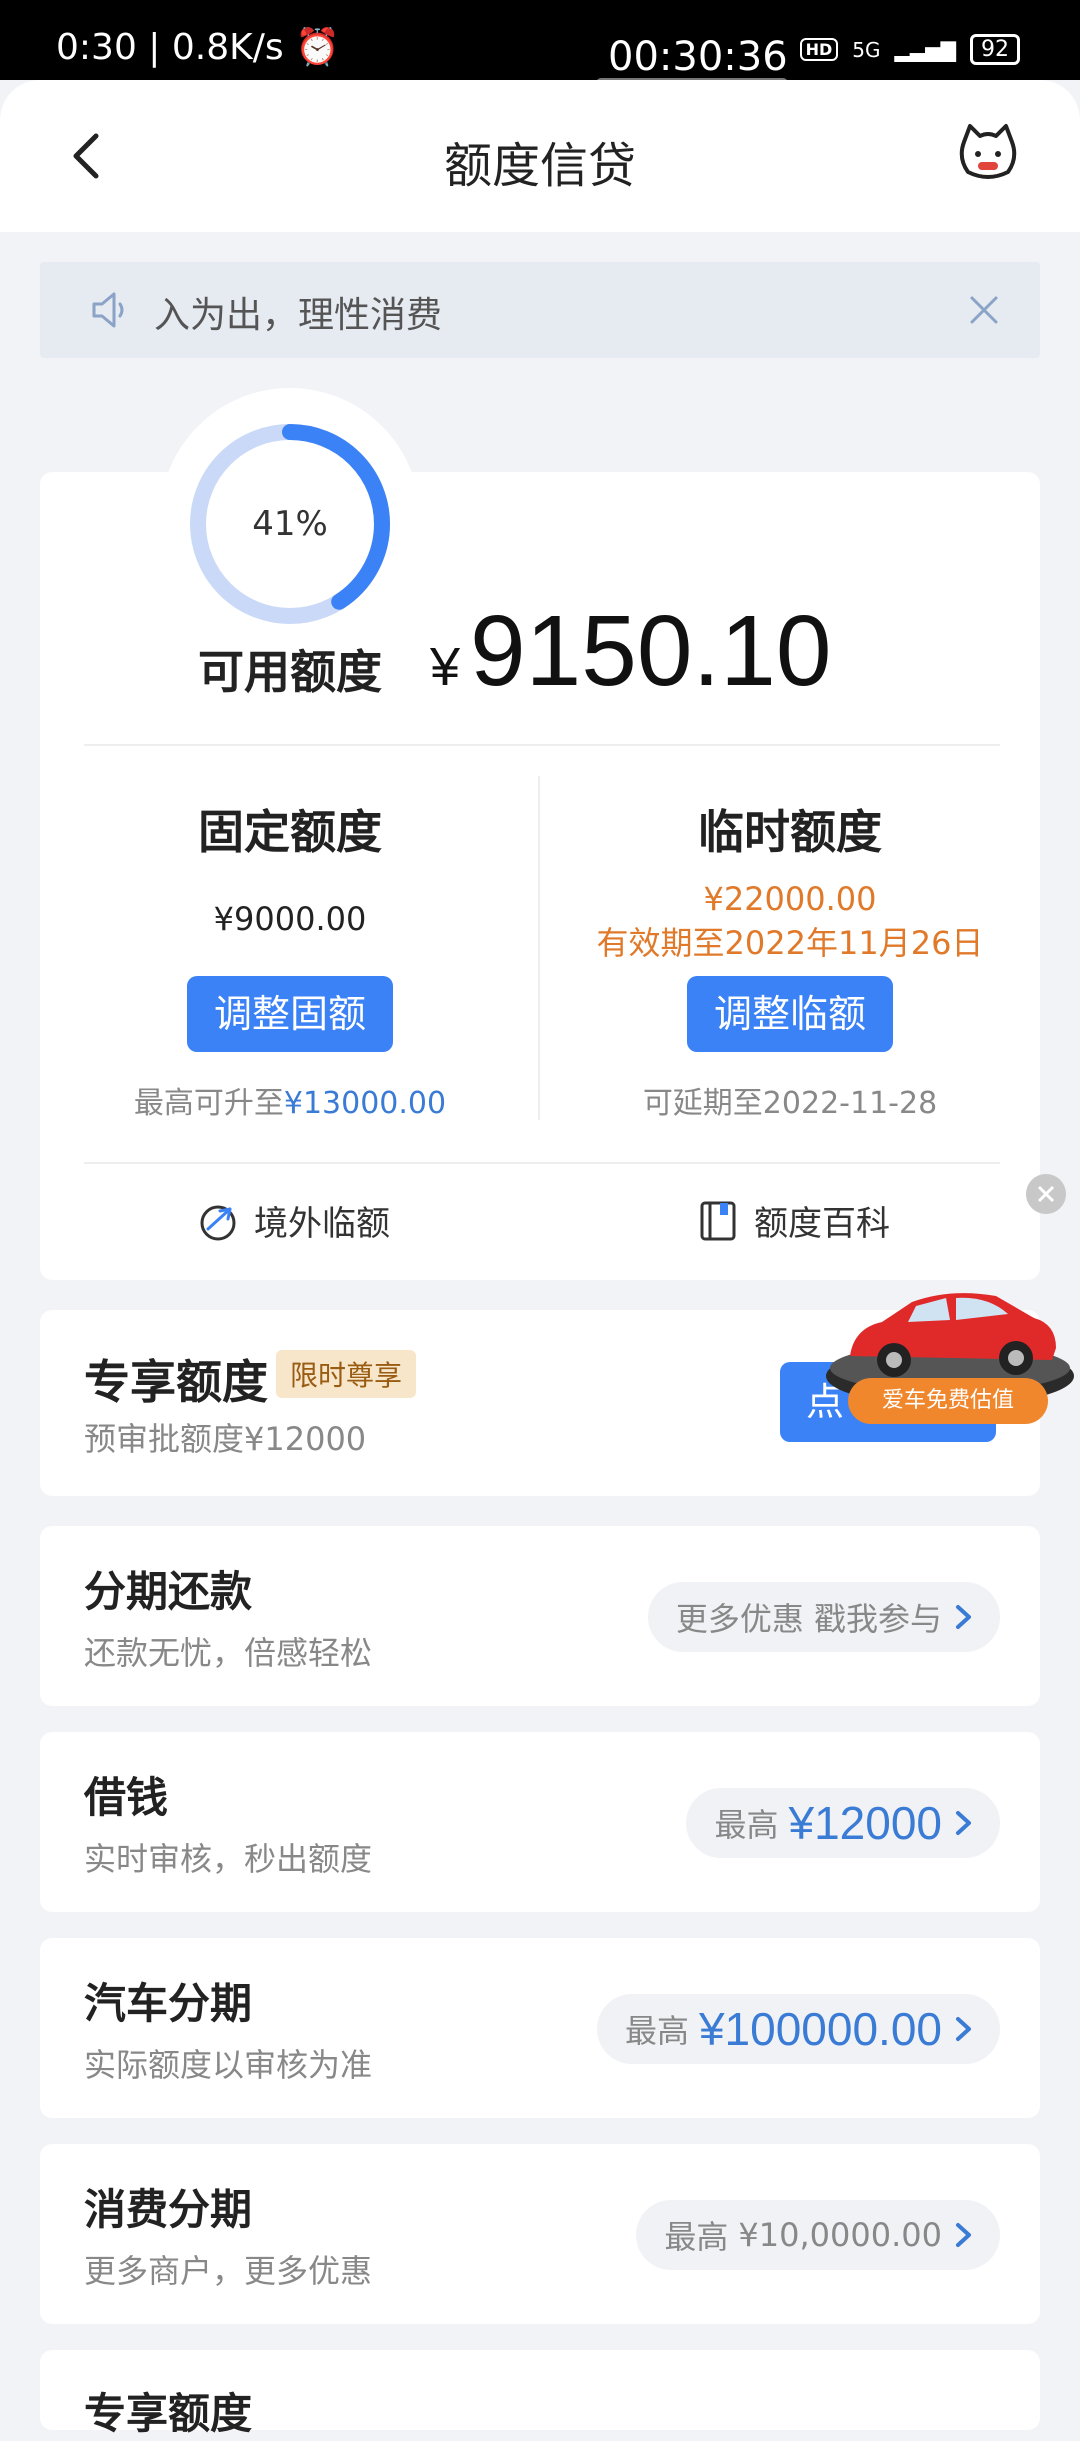  I want to click on exclusive-title: 专享额度, so click(176, 1382).